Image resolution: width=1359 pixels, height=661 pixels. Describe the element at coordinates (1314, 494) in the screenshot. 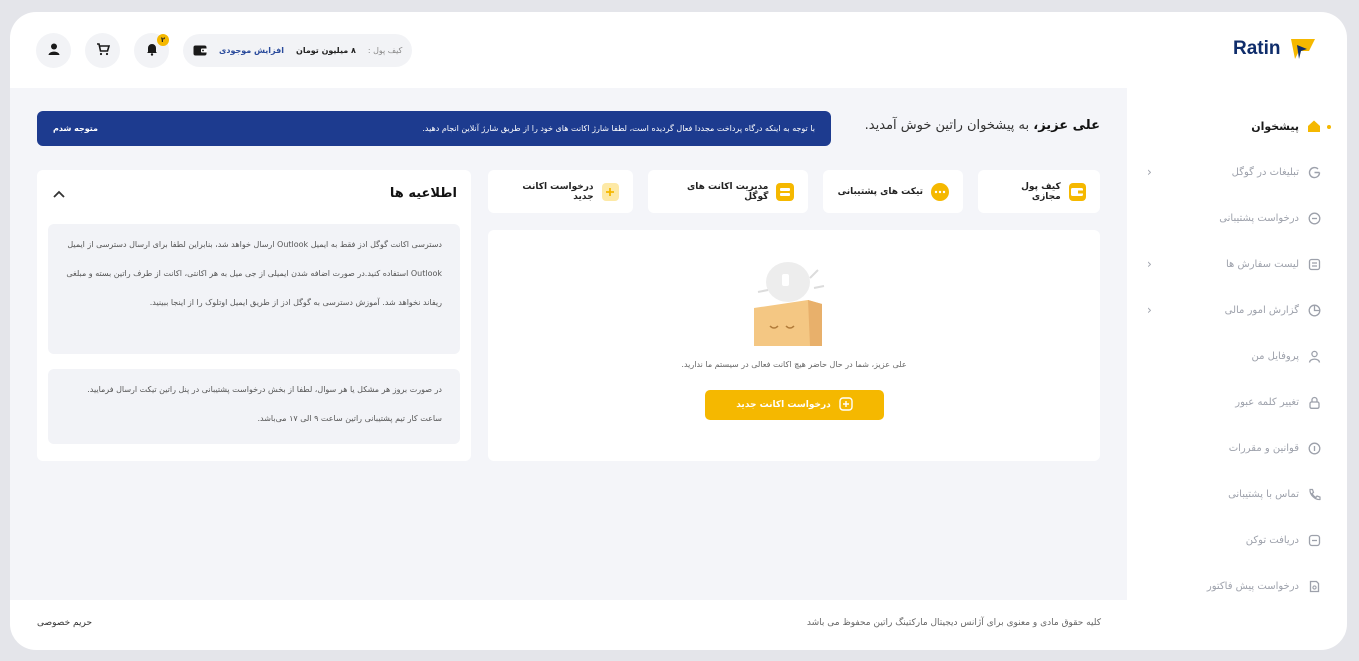

I see `phone-icon` at that location.